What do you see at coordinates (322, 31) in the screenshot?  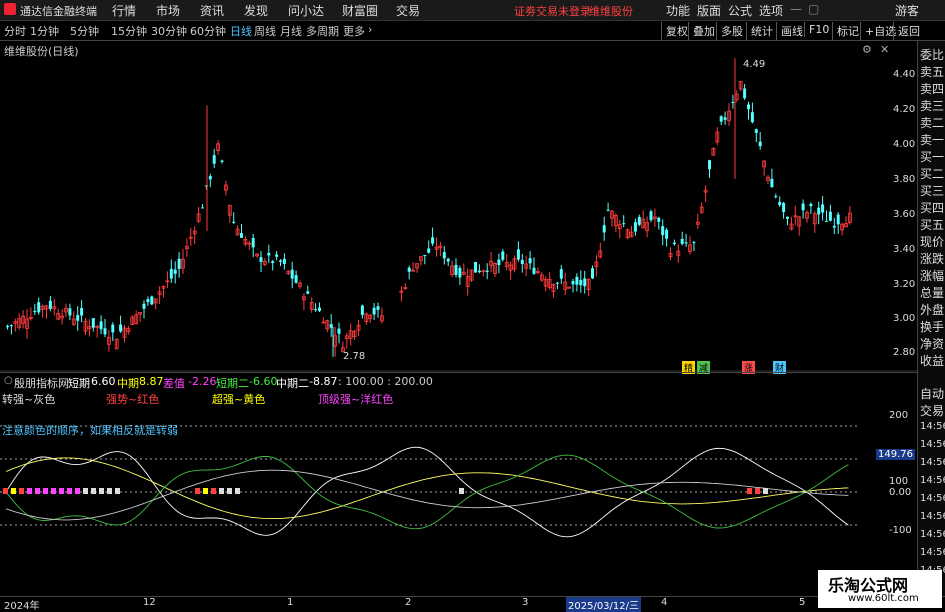 I see `period-multi: 多周期` at bounding box center [322, 31].